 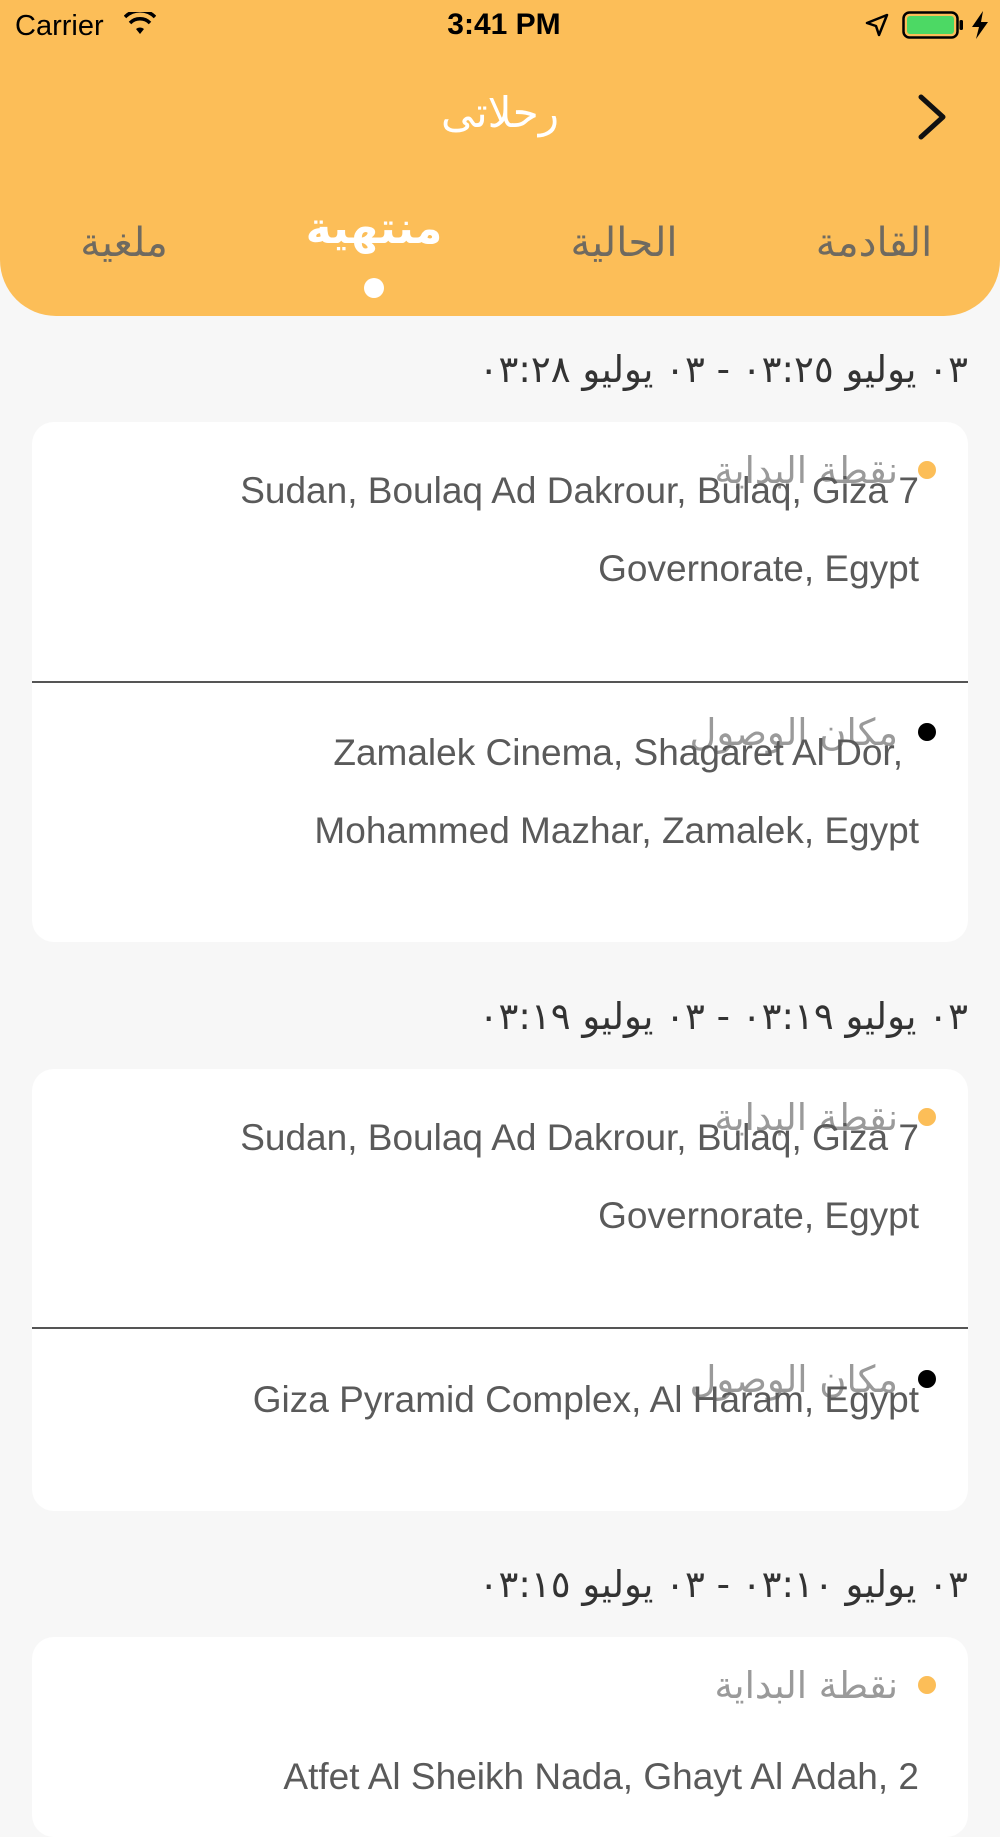 What do you see at coordinates (723, 1584) in the screenshot?
I see `trip-date-range: ٠٣ يوليو ٠٣:١٠ - ٠٣ يوليو ٠٣:١٥` at bounding box center [723, 1584].